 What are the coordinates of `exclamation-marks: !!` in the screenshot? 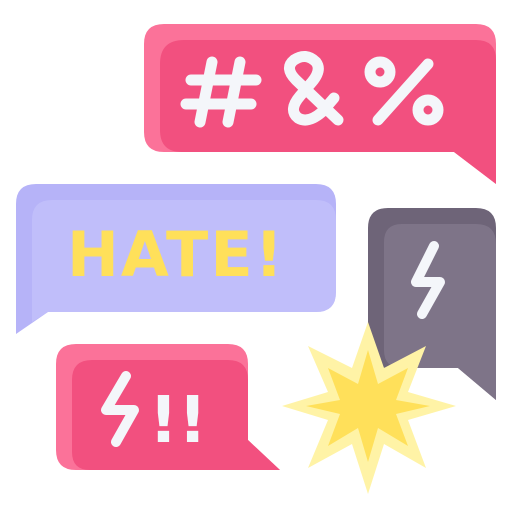 It's located at (178, 421).